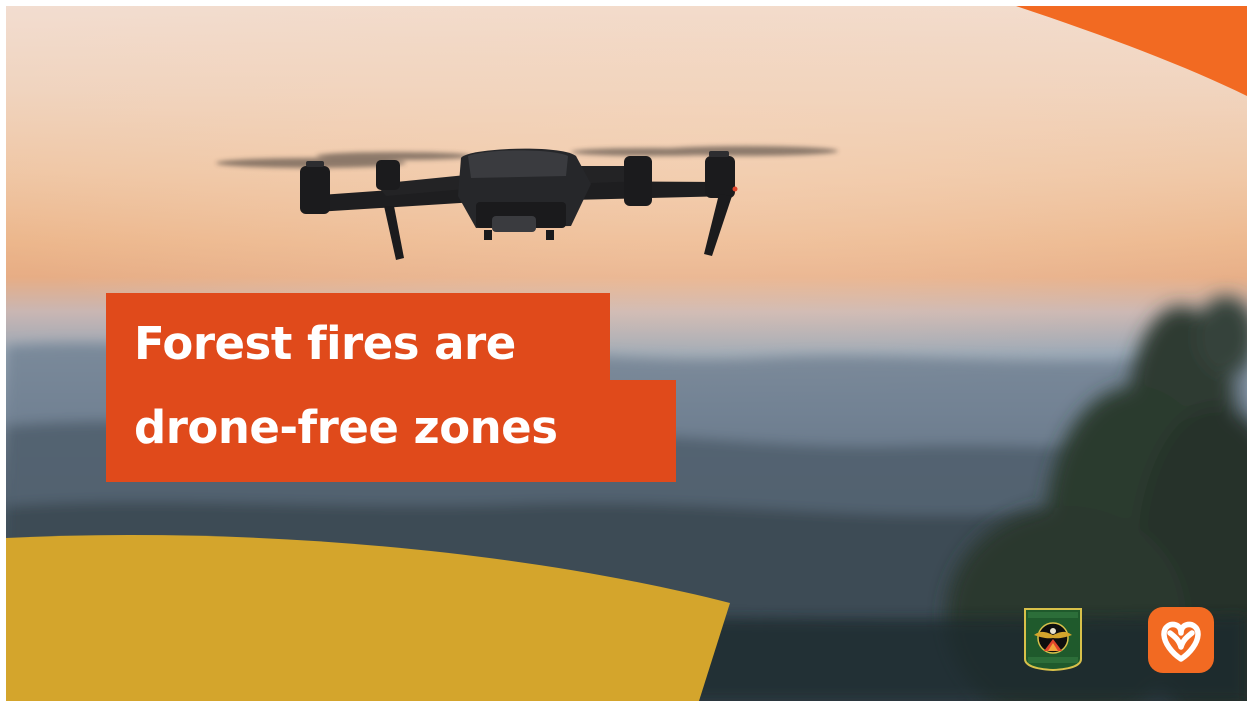 The image size is (1253, 707). I want to click on headline-line-2: drone-free zones, so click(391, 431).